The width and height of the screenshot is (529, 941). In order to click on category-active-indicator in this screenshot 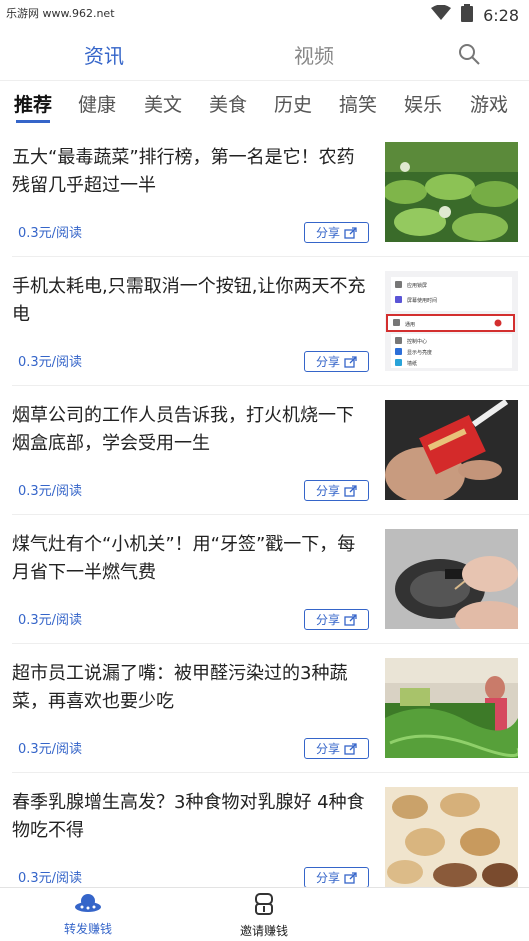, I will do `click(33, 121)`.